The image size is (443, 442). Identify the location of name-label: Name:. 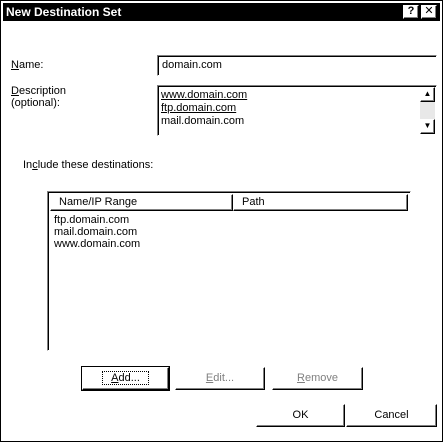
(27, 65).